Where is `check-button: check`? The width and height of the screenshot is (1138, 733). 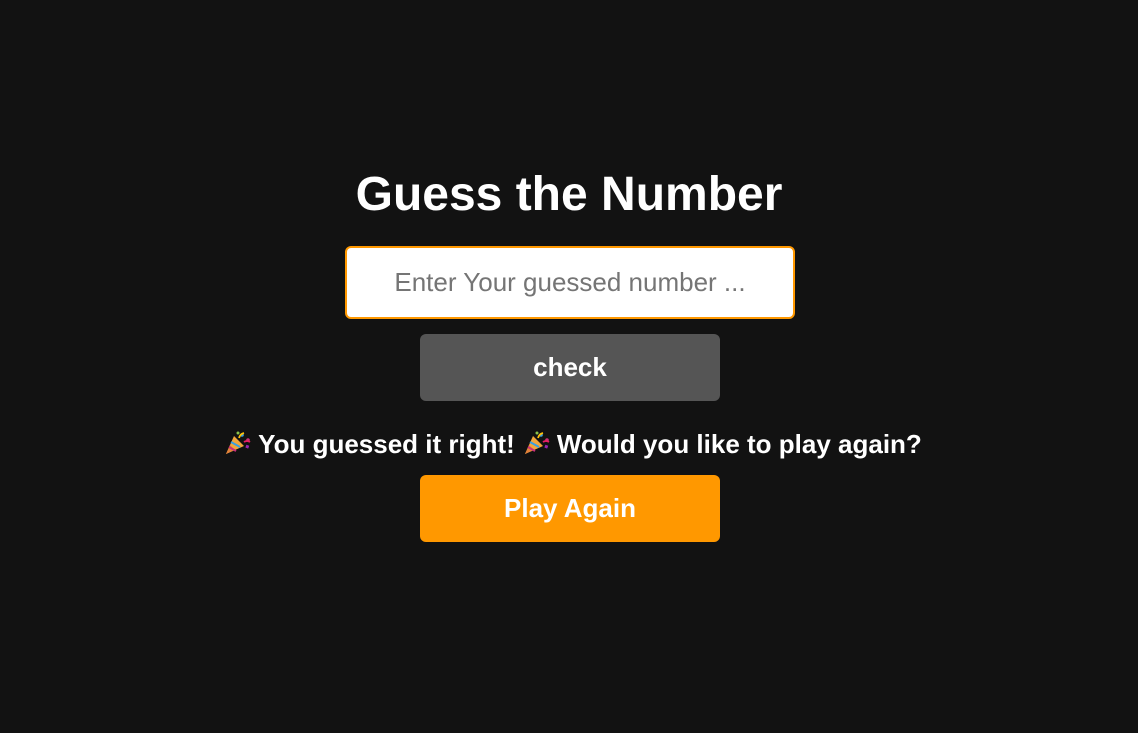
check-button: check is located at coordinates (570, 367).